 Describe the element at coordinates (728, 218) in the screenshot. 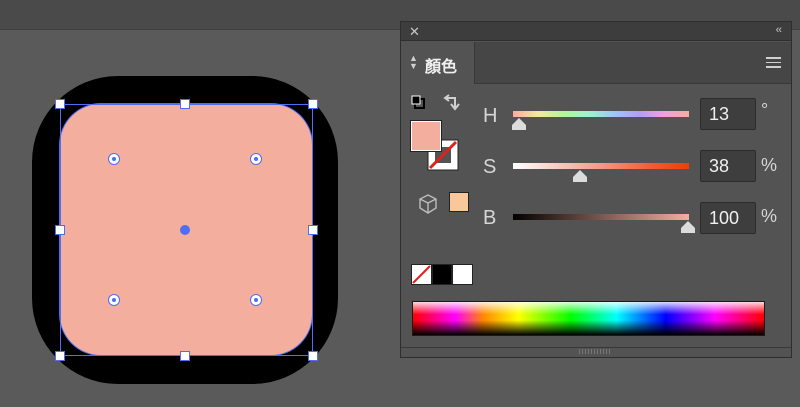

I see `brightness-value-input: 100` at that location.